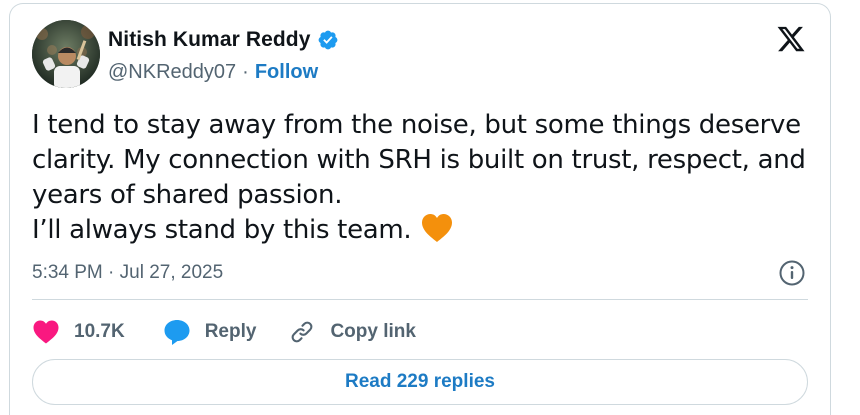 The height and width of the screenshot is (415, 860). Describe the element at coordinates (172, 72) in the screenshot. I see `author-handle: @NKReddy07` at that location.